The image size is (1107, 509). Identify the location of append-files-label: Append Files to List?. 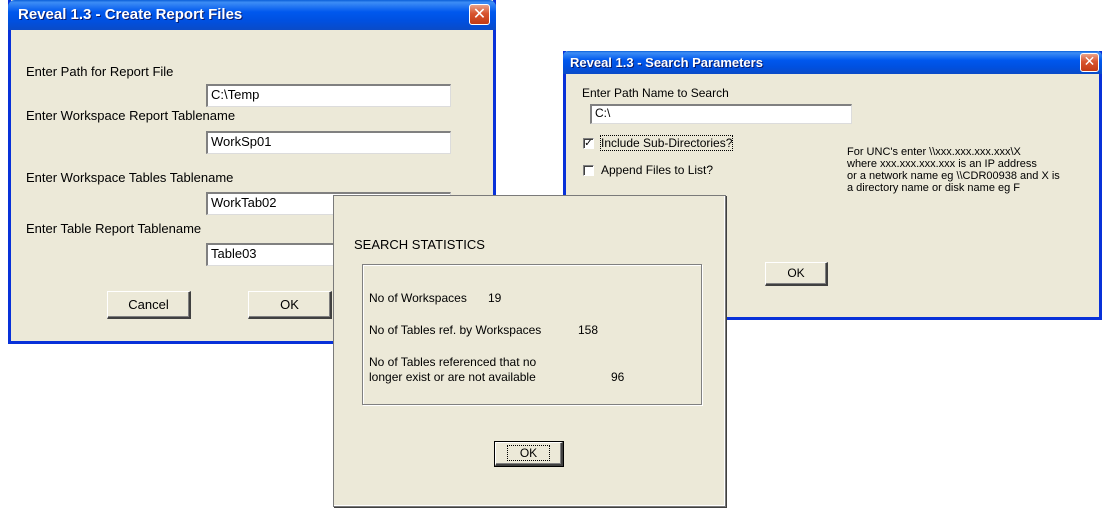
(657, 170).